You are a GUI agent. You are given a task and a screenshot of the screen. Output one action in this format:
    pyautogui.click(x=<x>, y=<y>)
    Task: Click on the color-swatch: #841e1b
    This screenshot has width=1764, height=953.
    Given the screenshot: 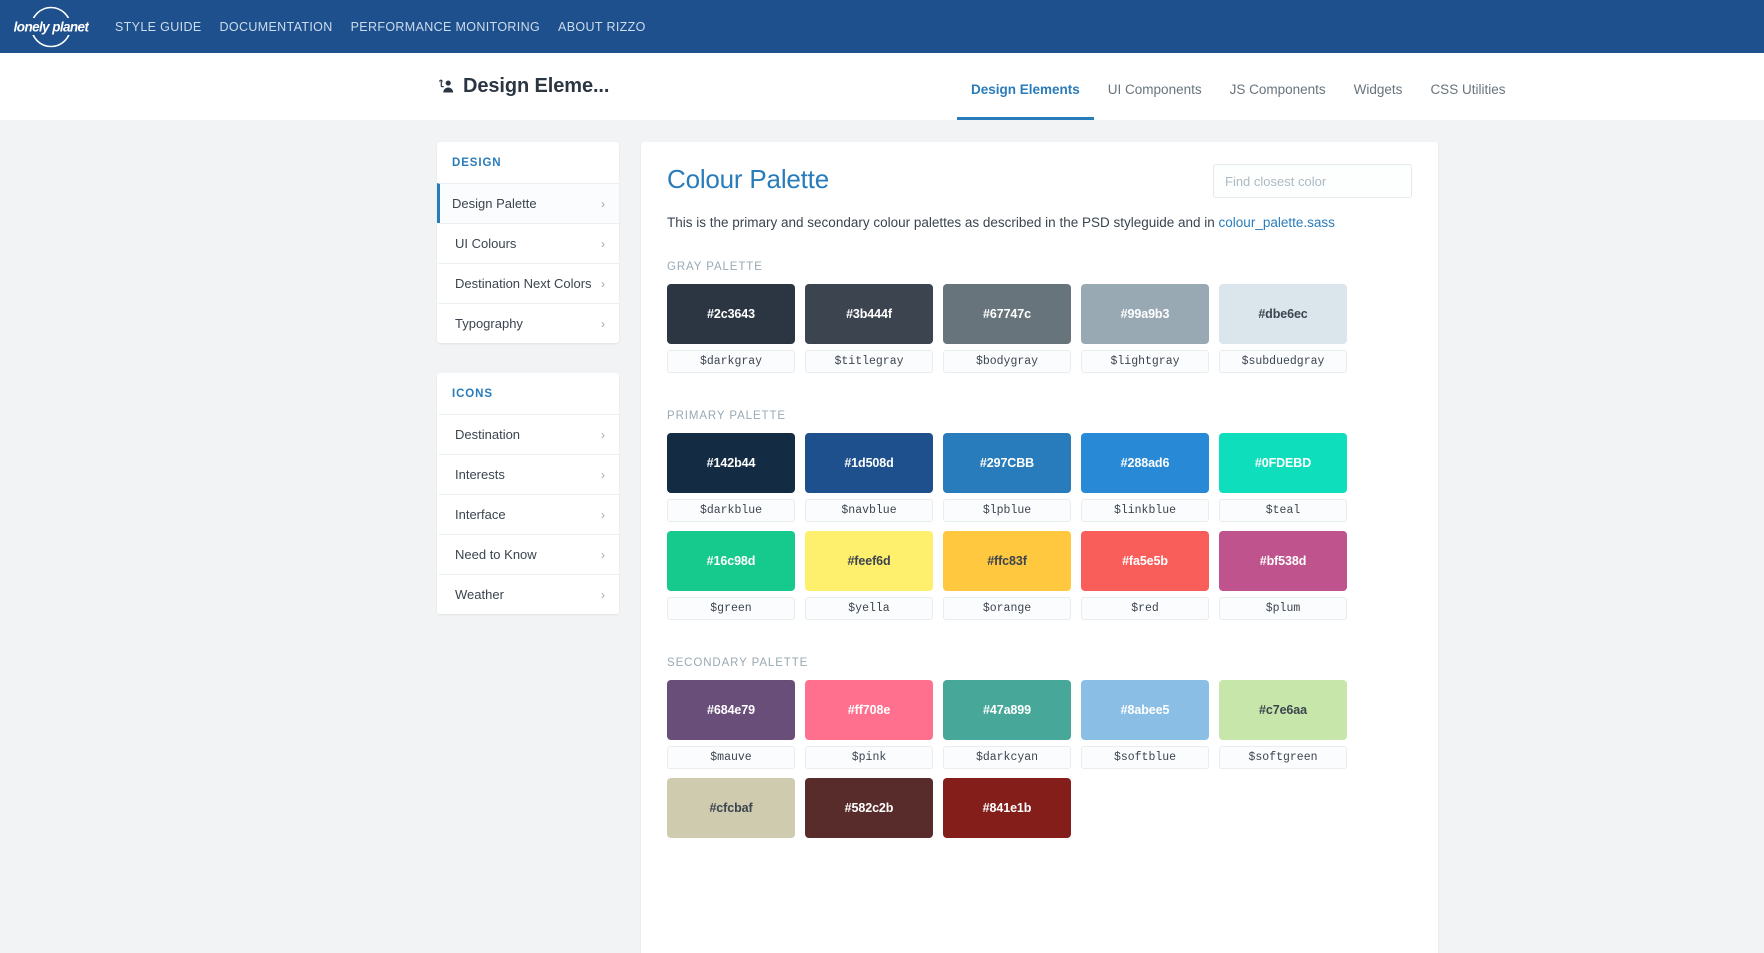 What is the action you would take?
    pyautogui.click(x=1007, y=807)
    